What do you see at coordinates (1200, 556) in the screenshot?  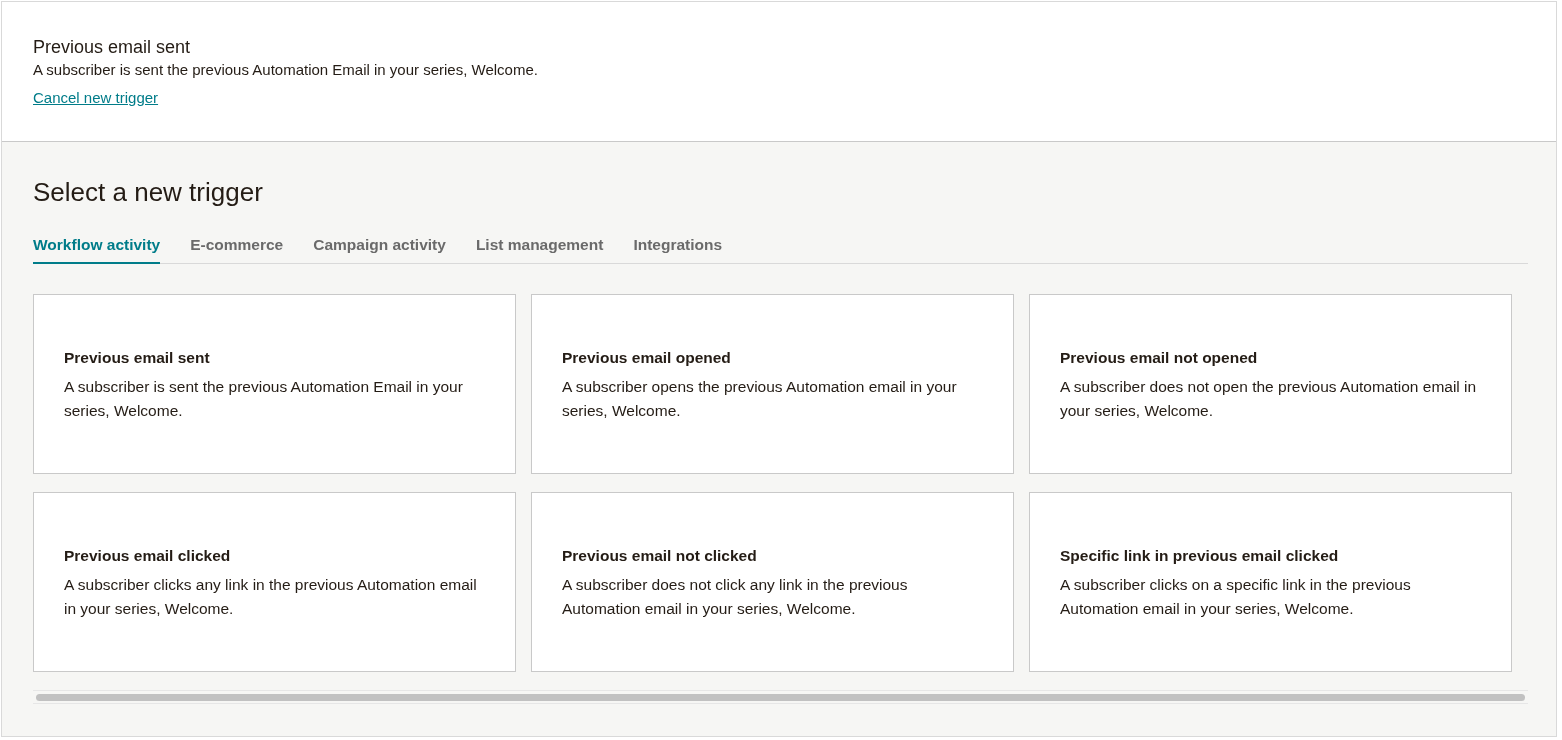 I see `card-title: Specific link in previous email clicked` at bounding box center [1200, 556].